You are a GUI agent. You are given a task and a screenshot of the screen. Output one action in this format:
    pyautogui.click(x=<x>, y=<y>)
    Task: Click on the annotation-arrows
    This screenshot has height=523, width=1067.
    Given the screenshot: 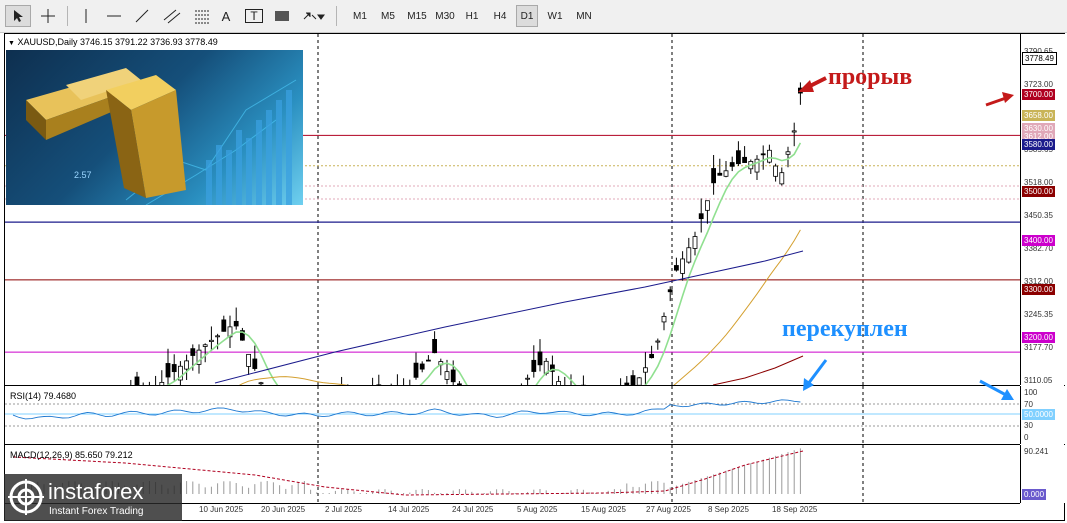 What is the action you would take?
    pyautogui.click(x=906, y=238)
    